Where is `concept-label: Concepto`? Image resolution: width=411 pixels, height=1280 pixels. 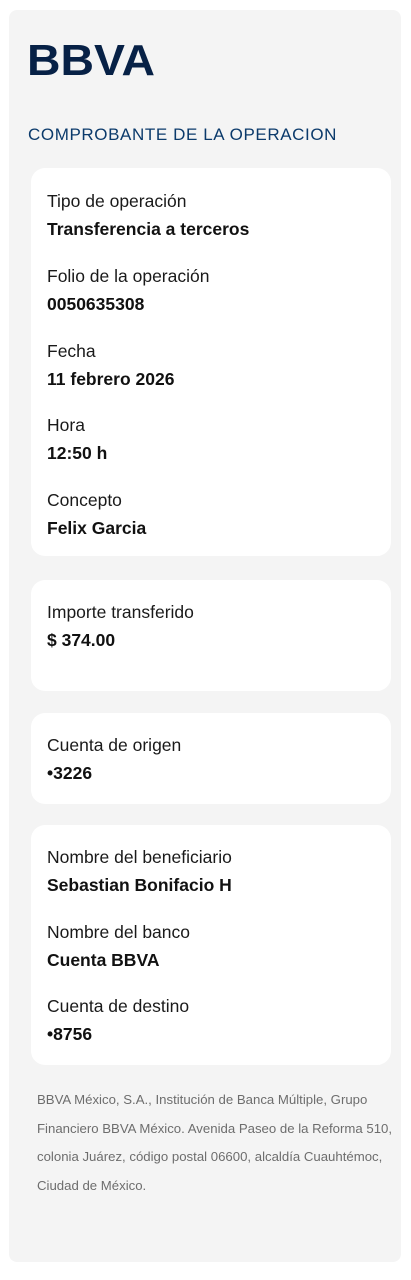 concept-label: Concepto is located at coordinates (84, 500).